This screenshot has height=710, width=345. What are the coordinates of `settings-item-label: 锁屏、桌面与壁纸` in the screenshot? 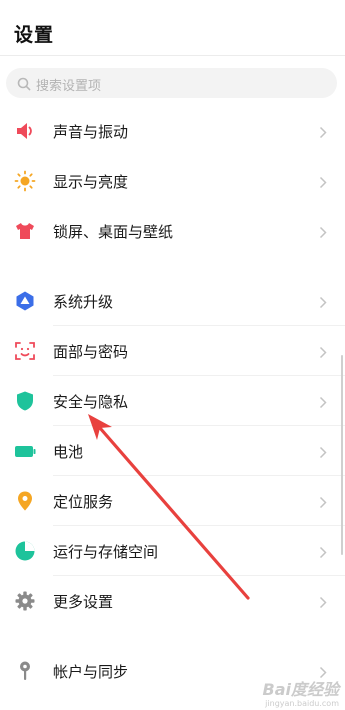 It's located at (113, 232).